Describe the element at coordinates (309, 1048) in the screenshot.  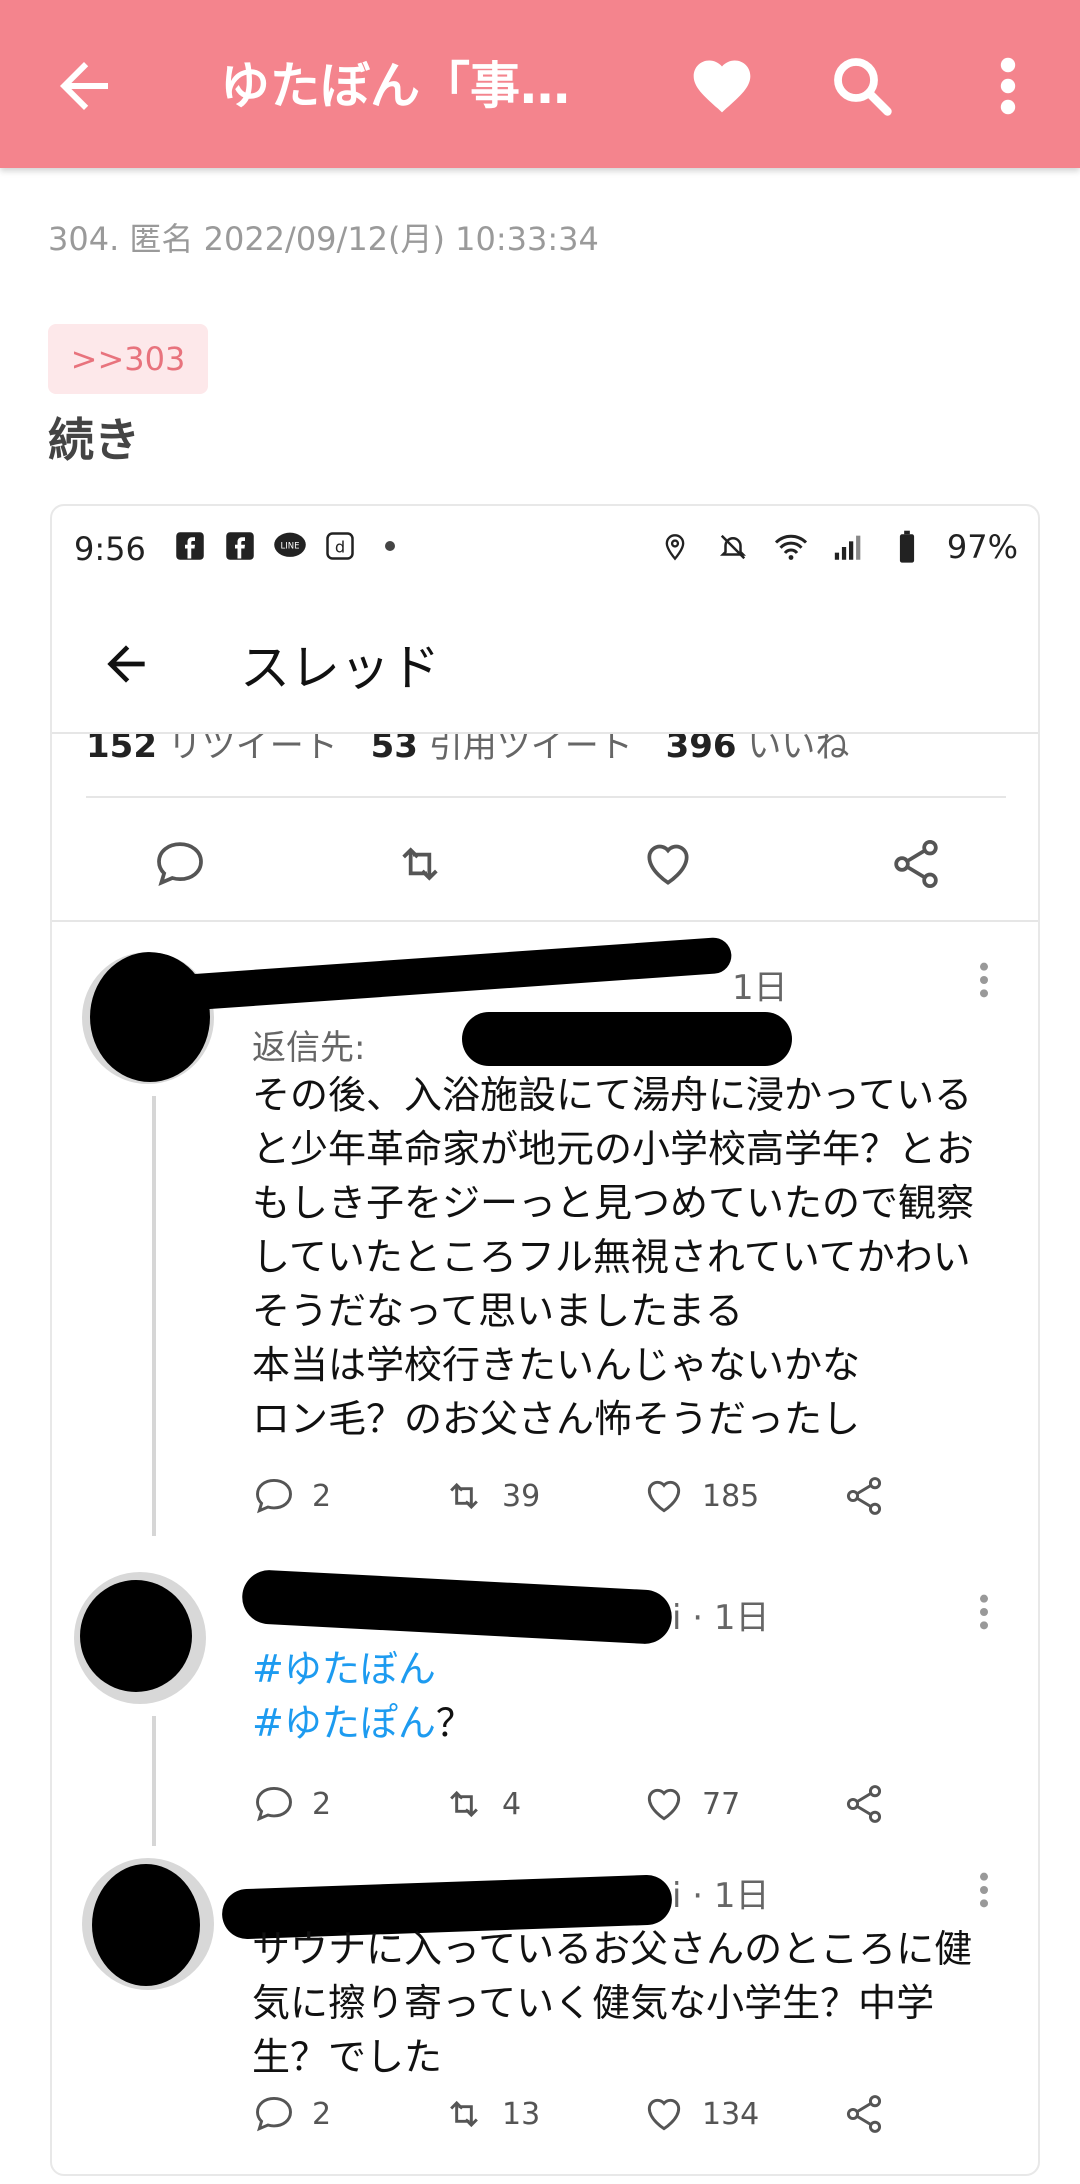
I see `reply-to-label: 返信先:` at that location.